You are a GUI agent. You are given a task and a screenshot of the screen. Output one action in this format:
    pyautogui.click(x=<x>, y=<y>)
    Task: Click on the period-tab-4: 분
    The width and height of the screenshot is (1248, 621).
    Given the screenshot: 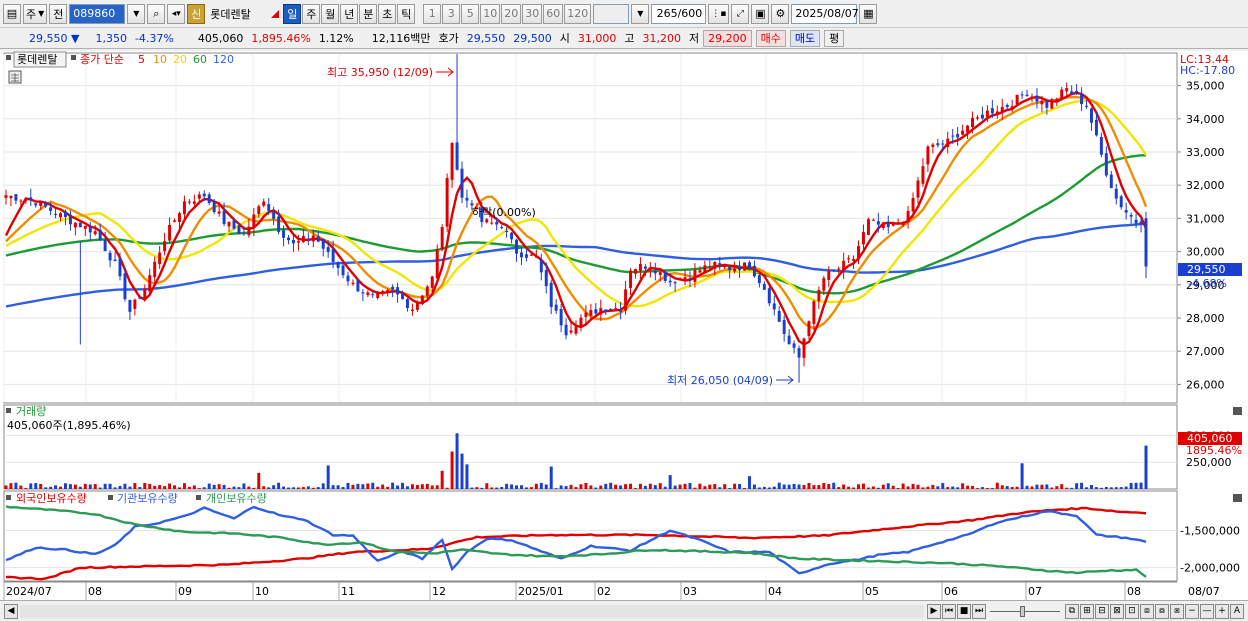 What is the action you would take?
    pyautogui.click(x=368, y=13)
    